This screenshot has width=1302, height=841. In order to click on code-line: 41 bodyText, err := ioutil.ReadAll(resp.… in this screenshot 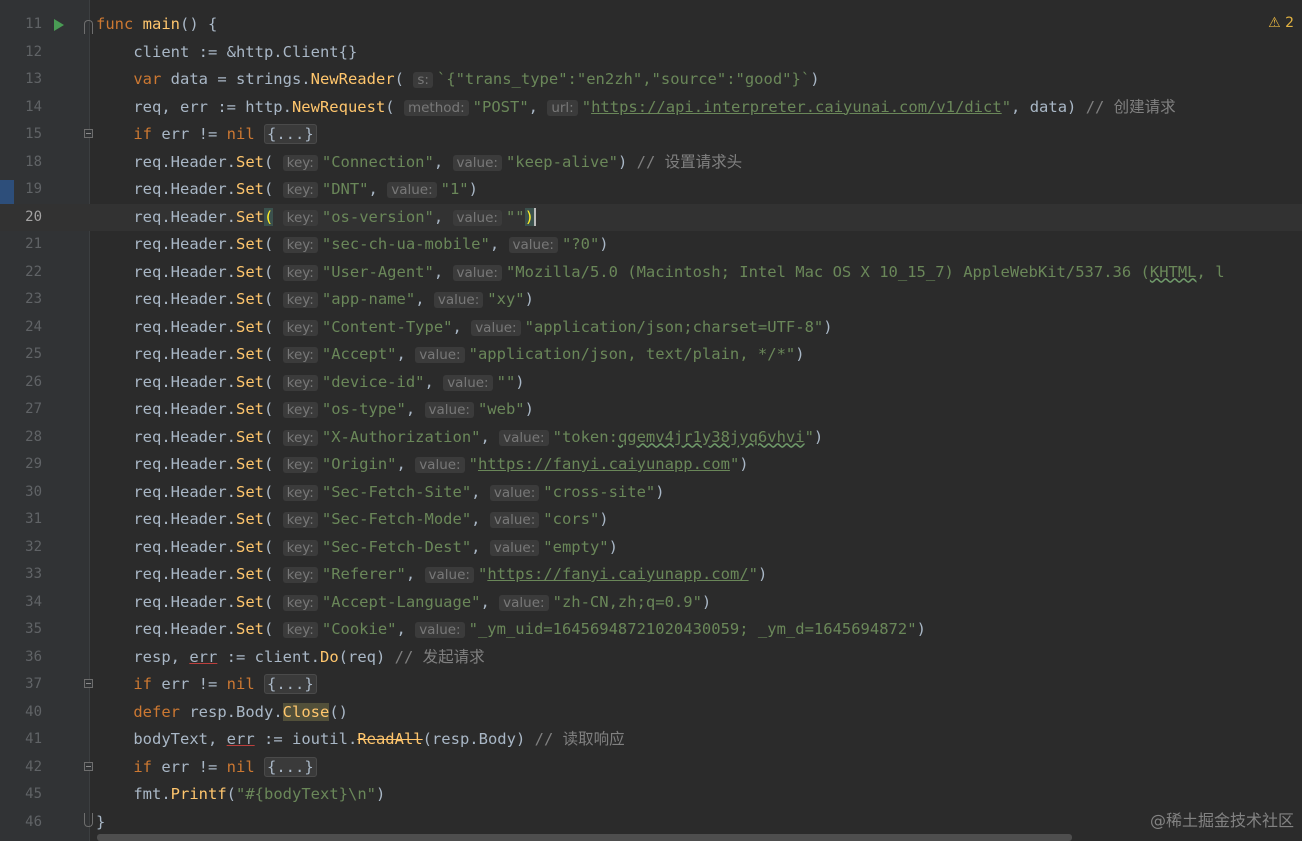, I will do `click(651, 740)`.